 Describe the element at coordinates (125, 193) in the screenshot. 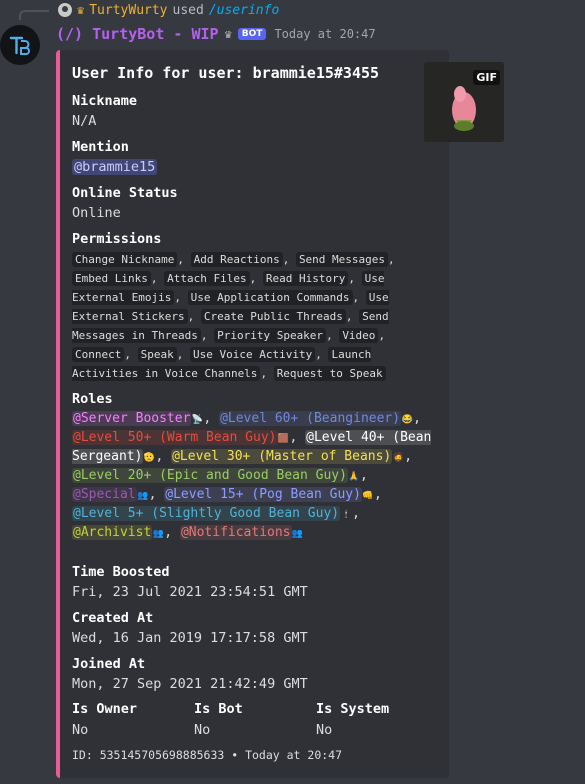

I see `field-name-online-status: Online Status` at that location.